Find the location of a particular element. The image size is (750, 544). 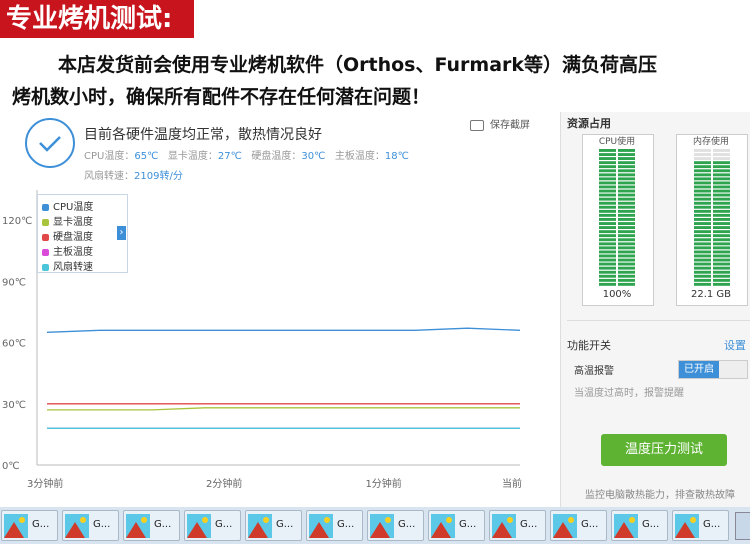

alarm-toggle: 已开启 is located at coordinates (713, 369).